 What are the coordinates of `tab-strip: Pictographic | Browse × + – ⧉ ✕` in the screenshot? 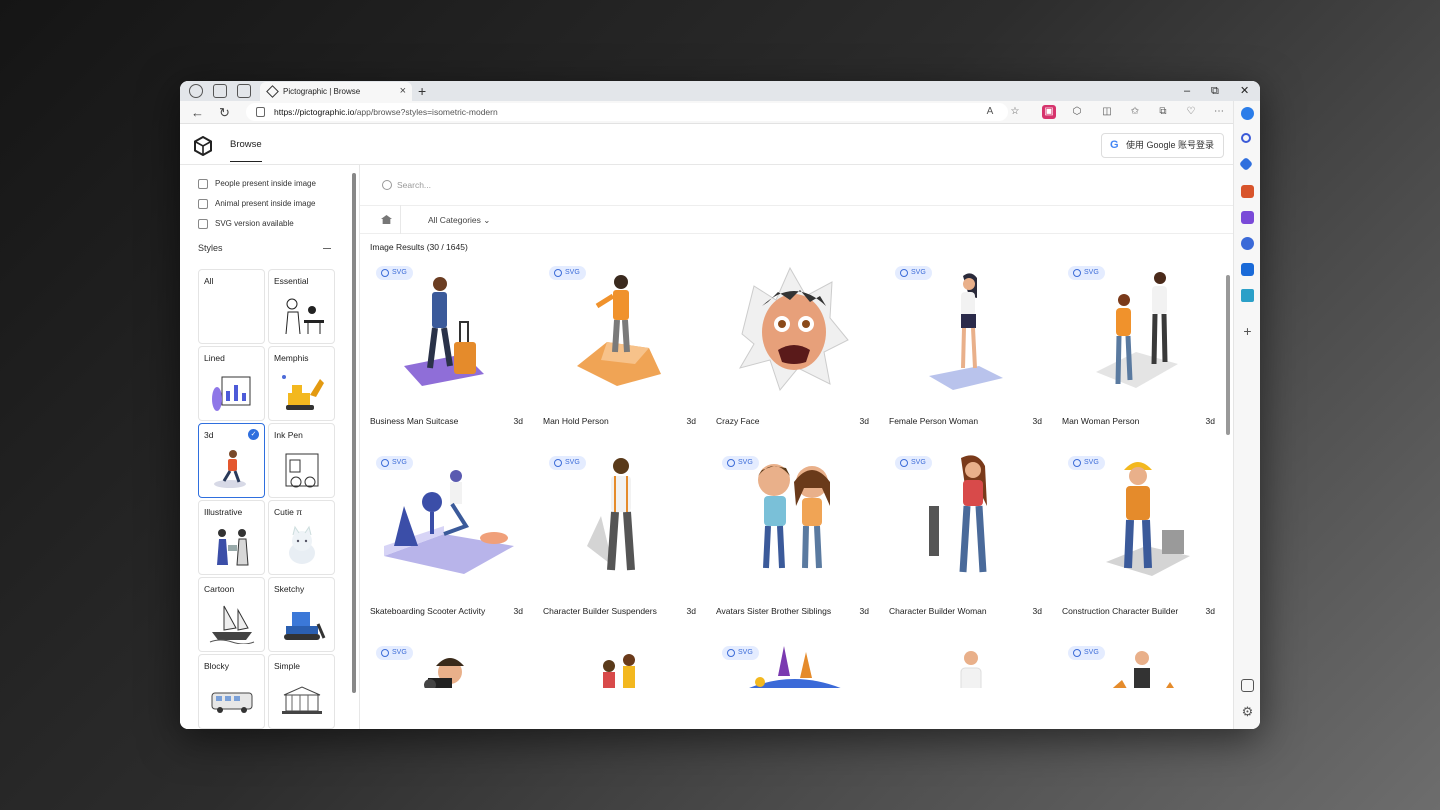 It's located at (720, 91).